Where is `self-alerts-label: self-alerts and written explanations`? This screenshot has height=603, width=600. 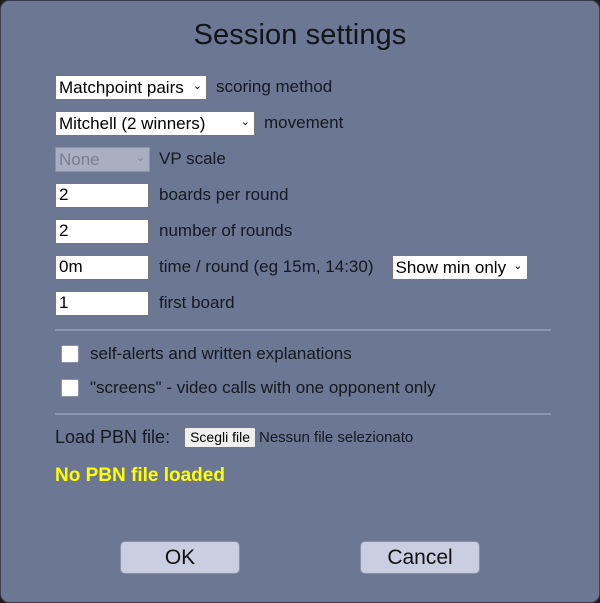 self-alerts-label: self-alerts and written explanations is located at coordinates (221, 353).